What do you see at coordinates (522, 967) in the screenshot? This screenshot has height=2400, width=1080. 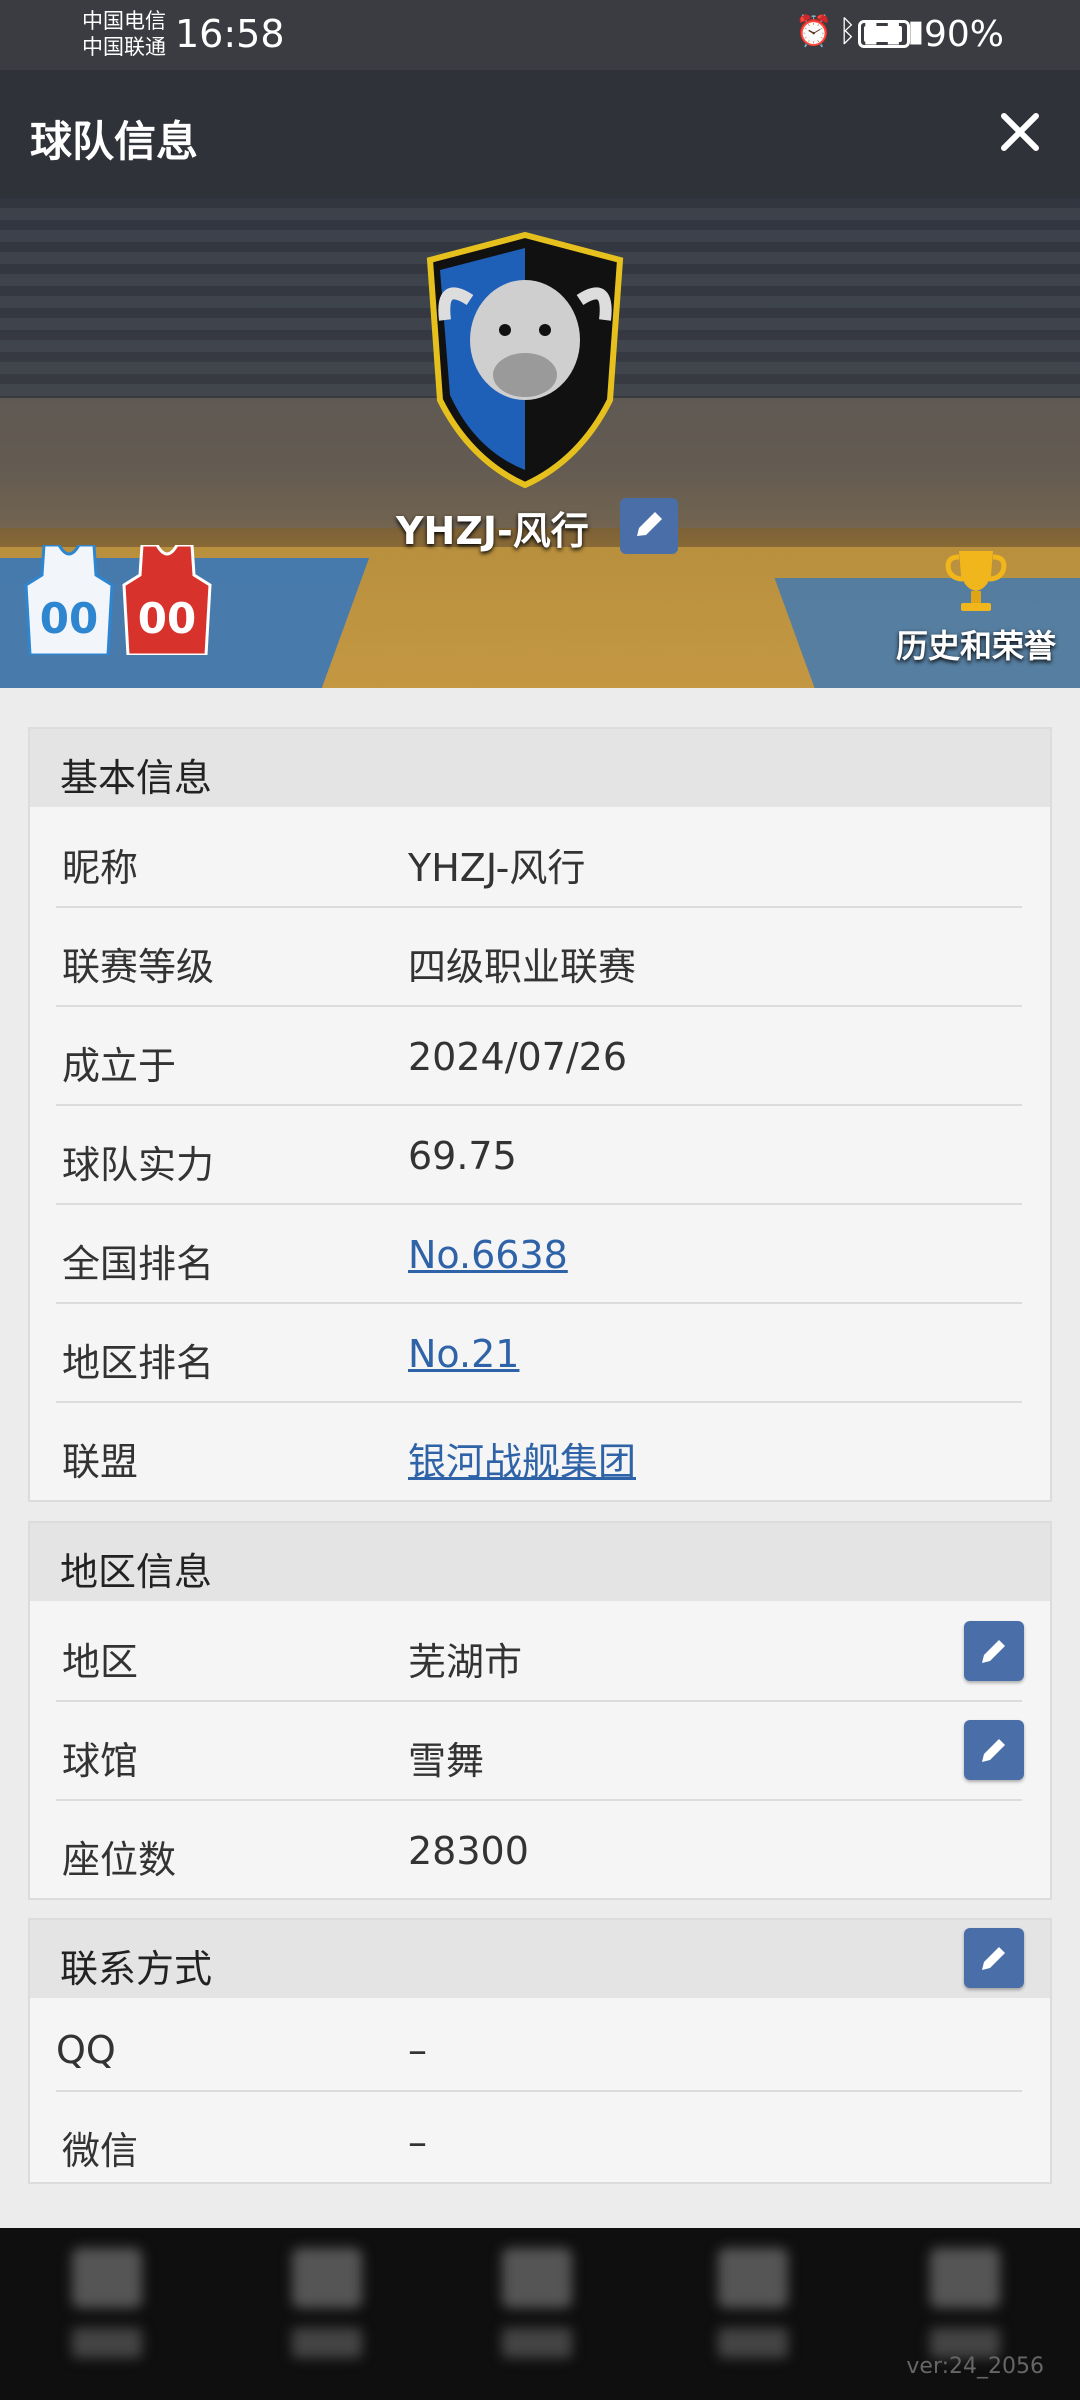 I see `row-value: 四级职业联赛` at bounding box center [522, 967].